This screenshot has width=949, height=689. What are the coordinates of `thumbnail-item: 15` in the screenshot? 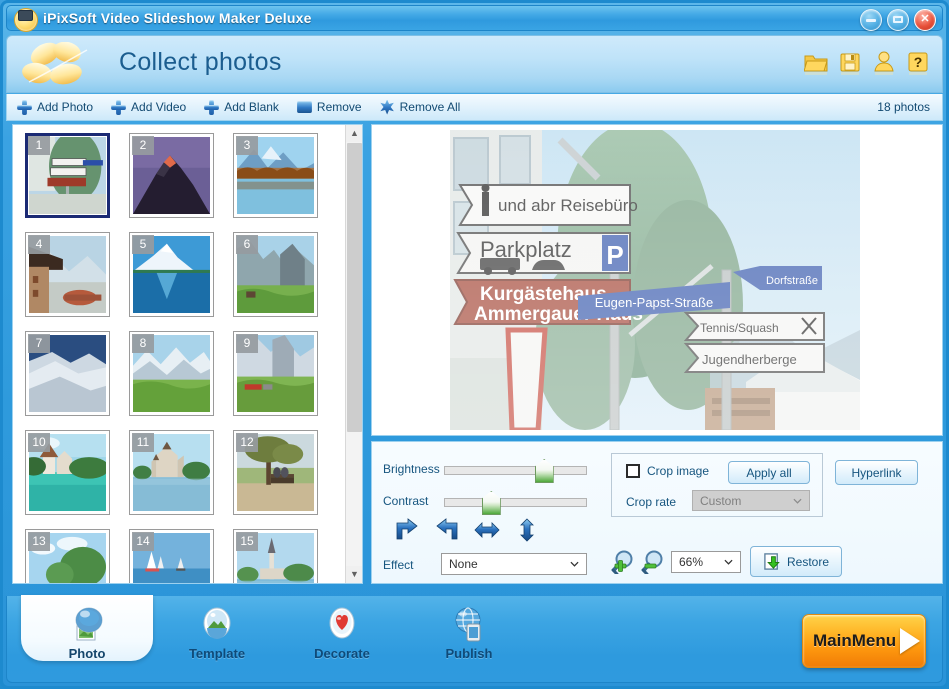 It's located at (275, 556).